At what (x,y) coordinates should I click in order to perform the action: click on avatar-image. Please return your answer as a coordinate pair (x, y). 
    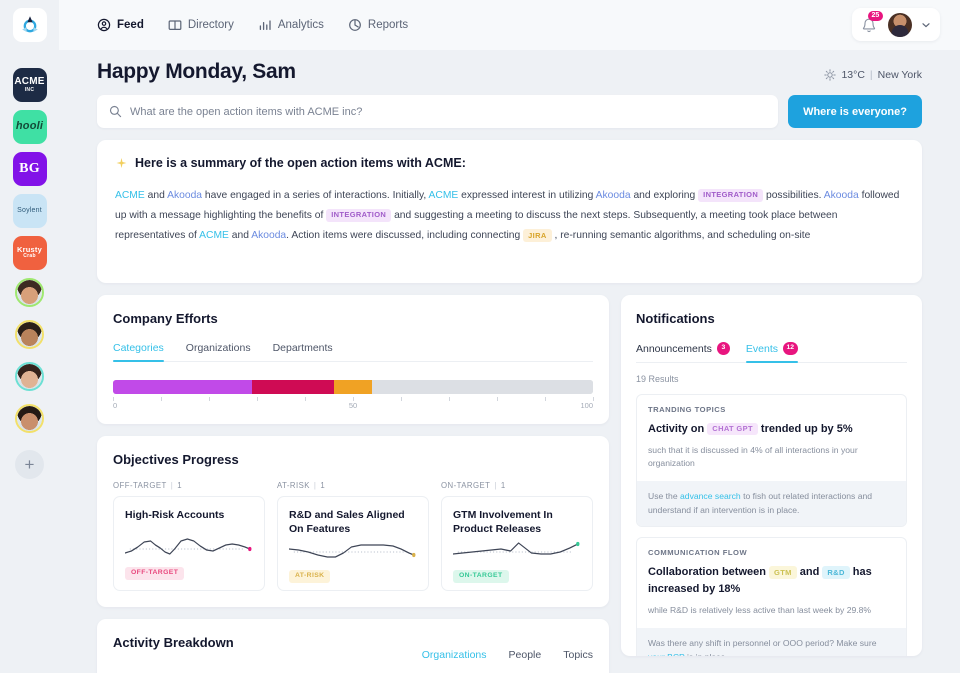
    Looking at the image, I should click on (29, 334).